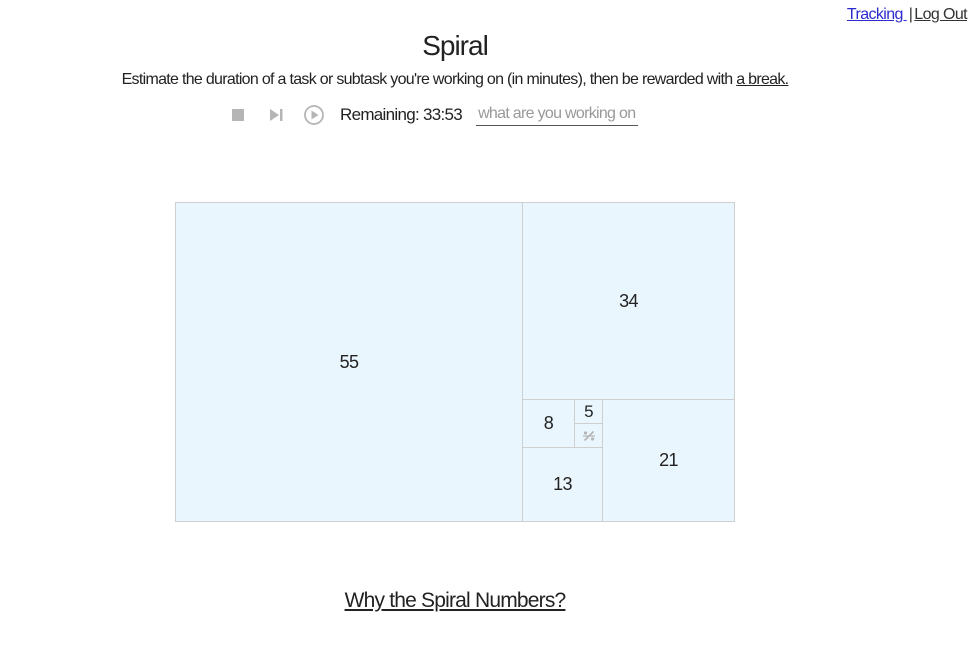  I want to click on tracking-link: Tracking, so click(877, 14).